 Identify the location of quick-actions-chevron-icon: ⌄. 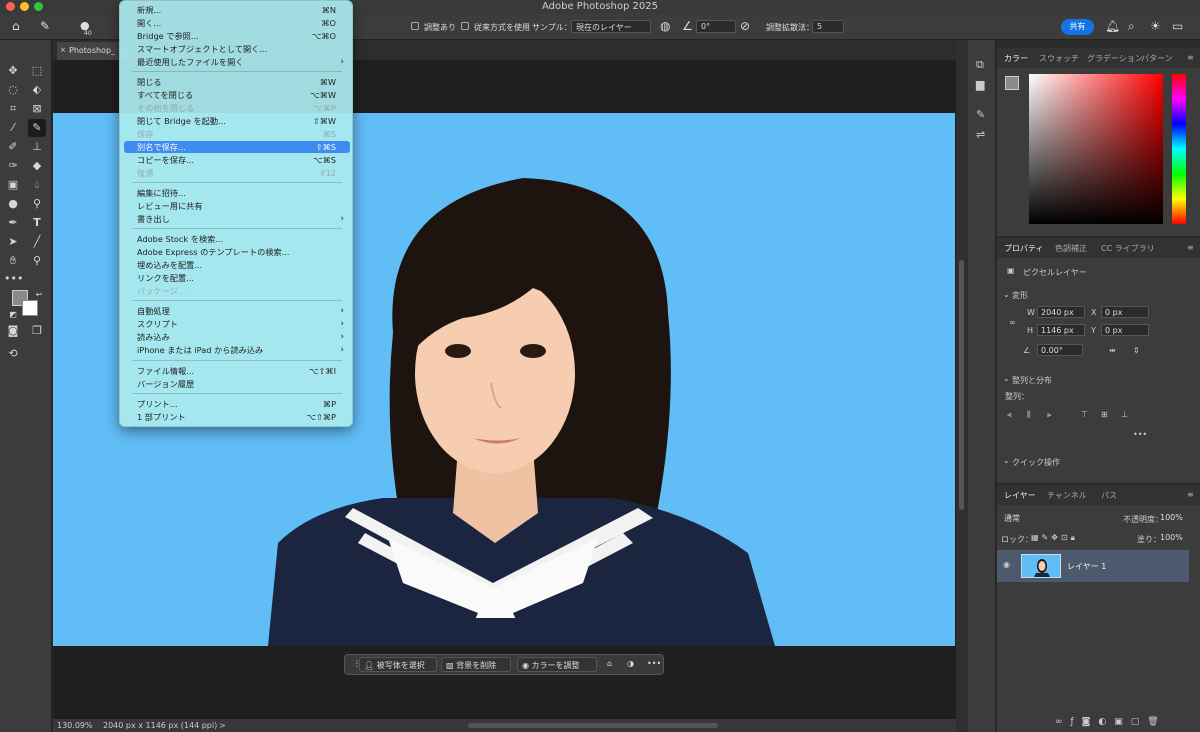
(1006, 460).